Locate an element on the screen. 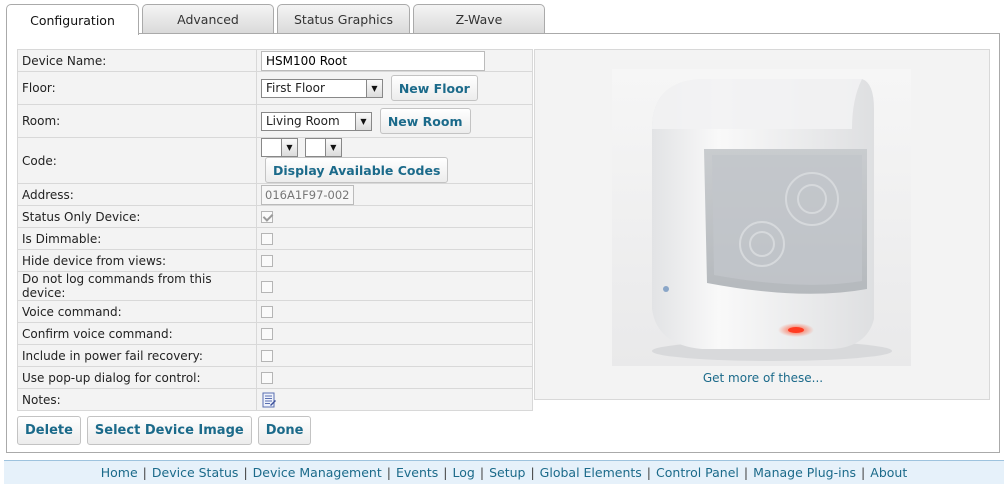 This screenshot has width=1008, height=489. address-label: Address: is located at coordinates (137, 194).